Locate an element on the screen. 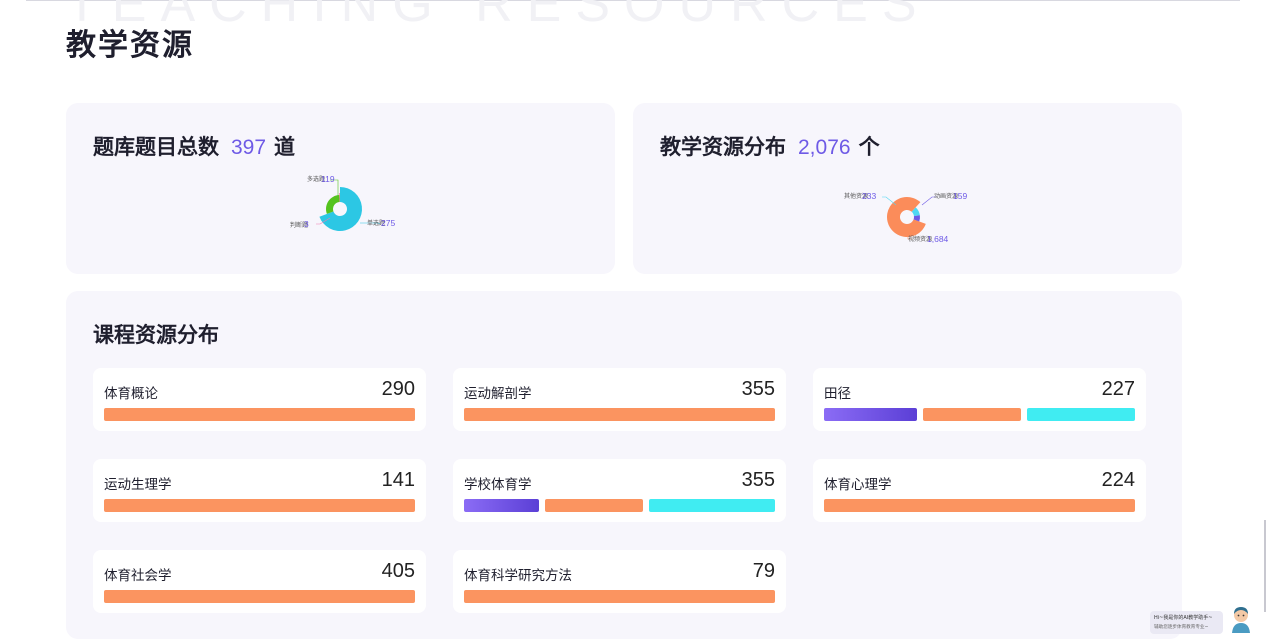  course-card: 体育心理学 224 is located at coordinates (979, 490).